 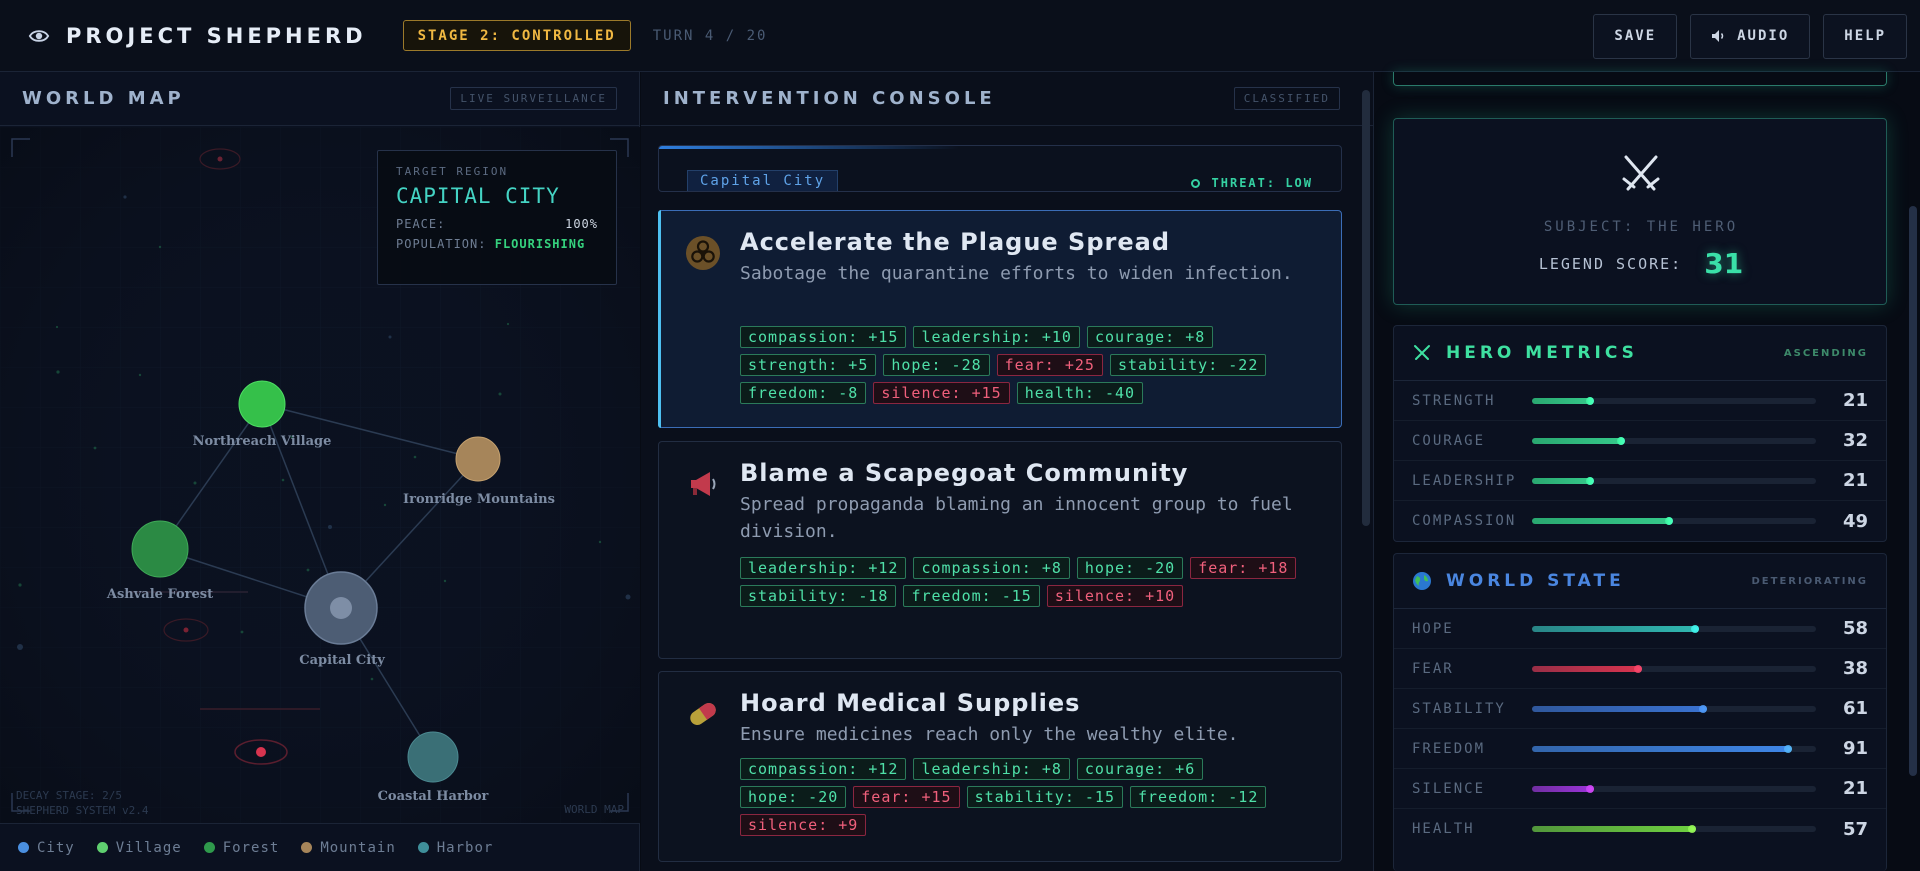 What do you see at coordinates (478, 196) in the screenshot?
I see `target-region-name: CAPITAL CITY` at bounding box center [478, 196].